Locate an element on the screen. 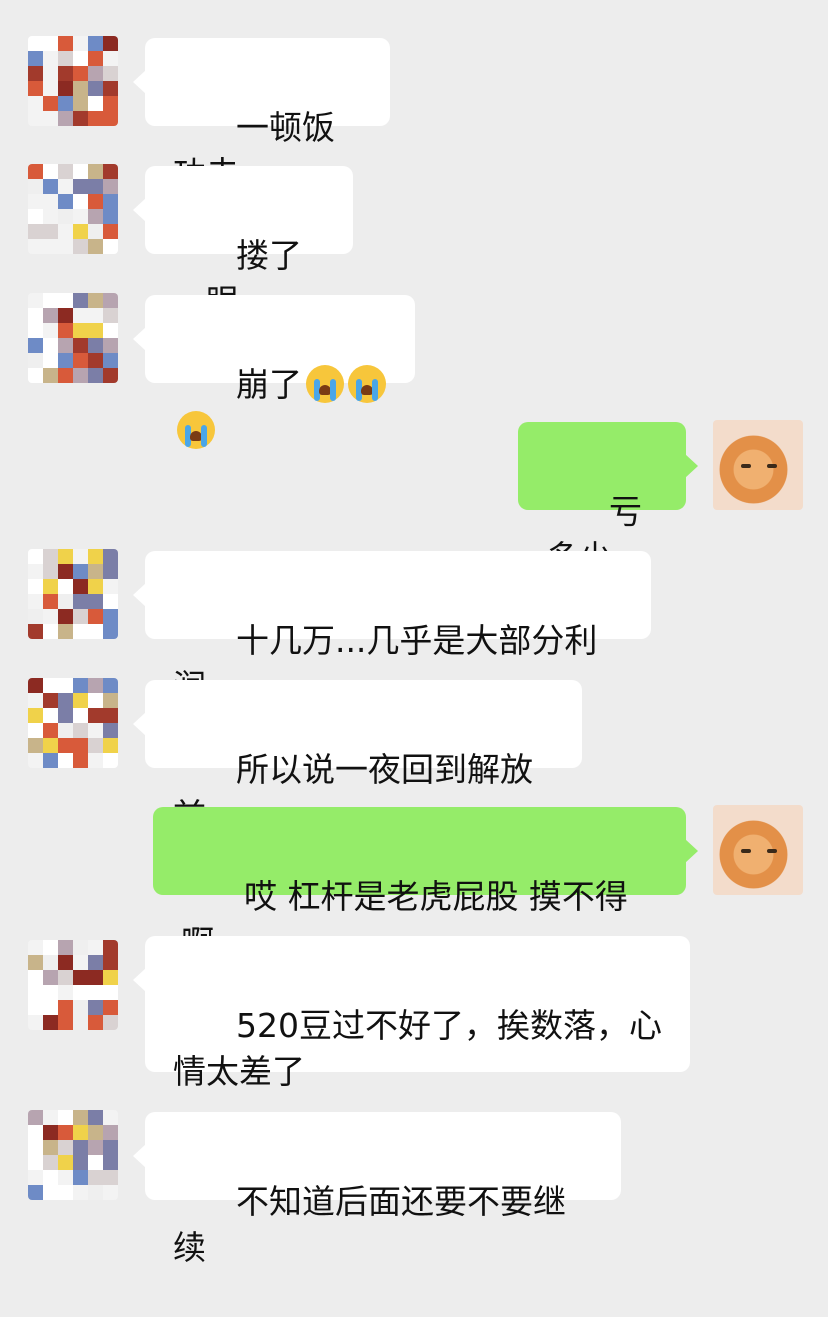 This screenshot has width=828, height=1317. message-row: 不知道后面还要不要继续 is located at coordinates (414, 1188).